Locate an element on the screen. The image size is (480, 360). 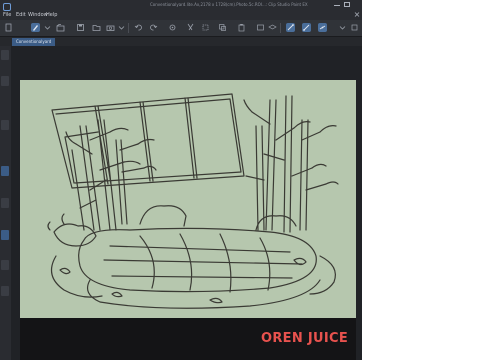
paste-icon is located at coordinates (241, 27).